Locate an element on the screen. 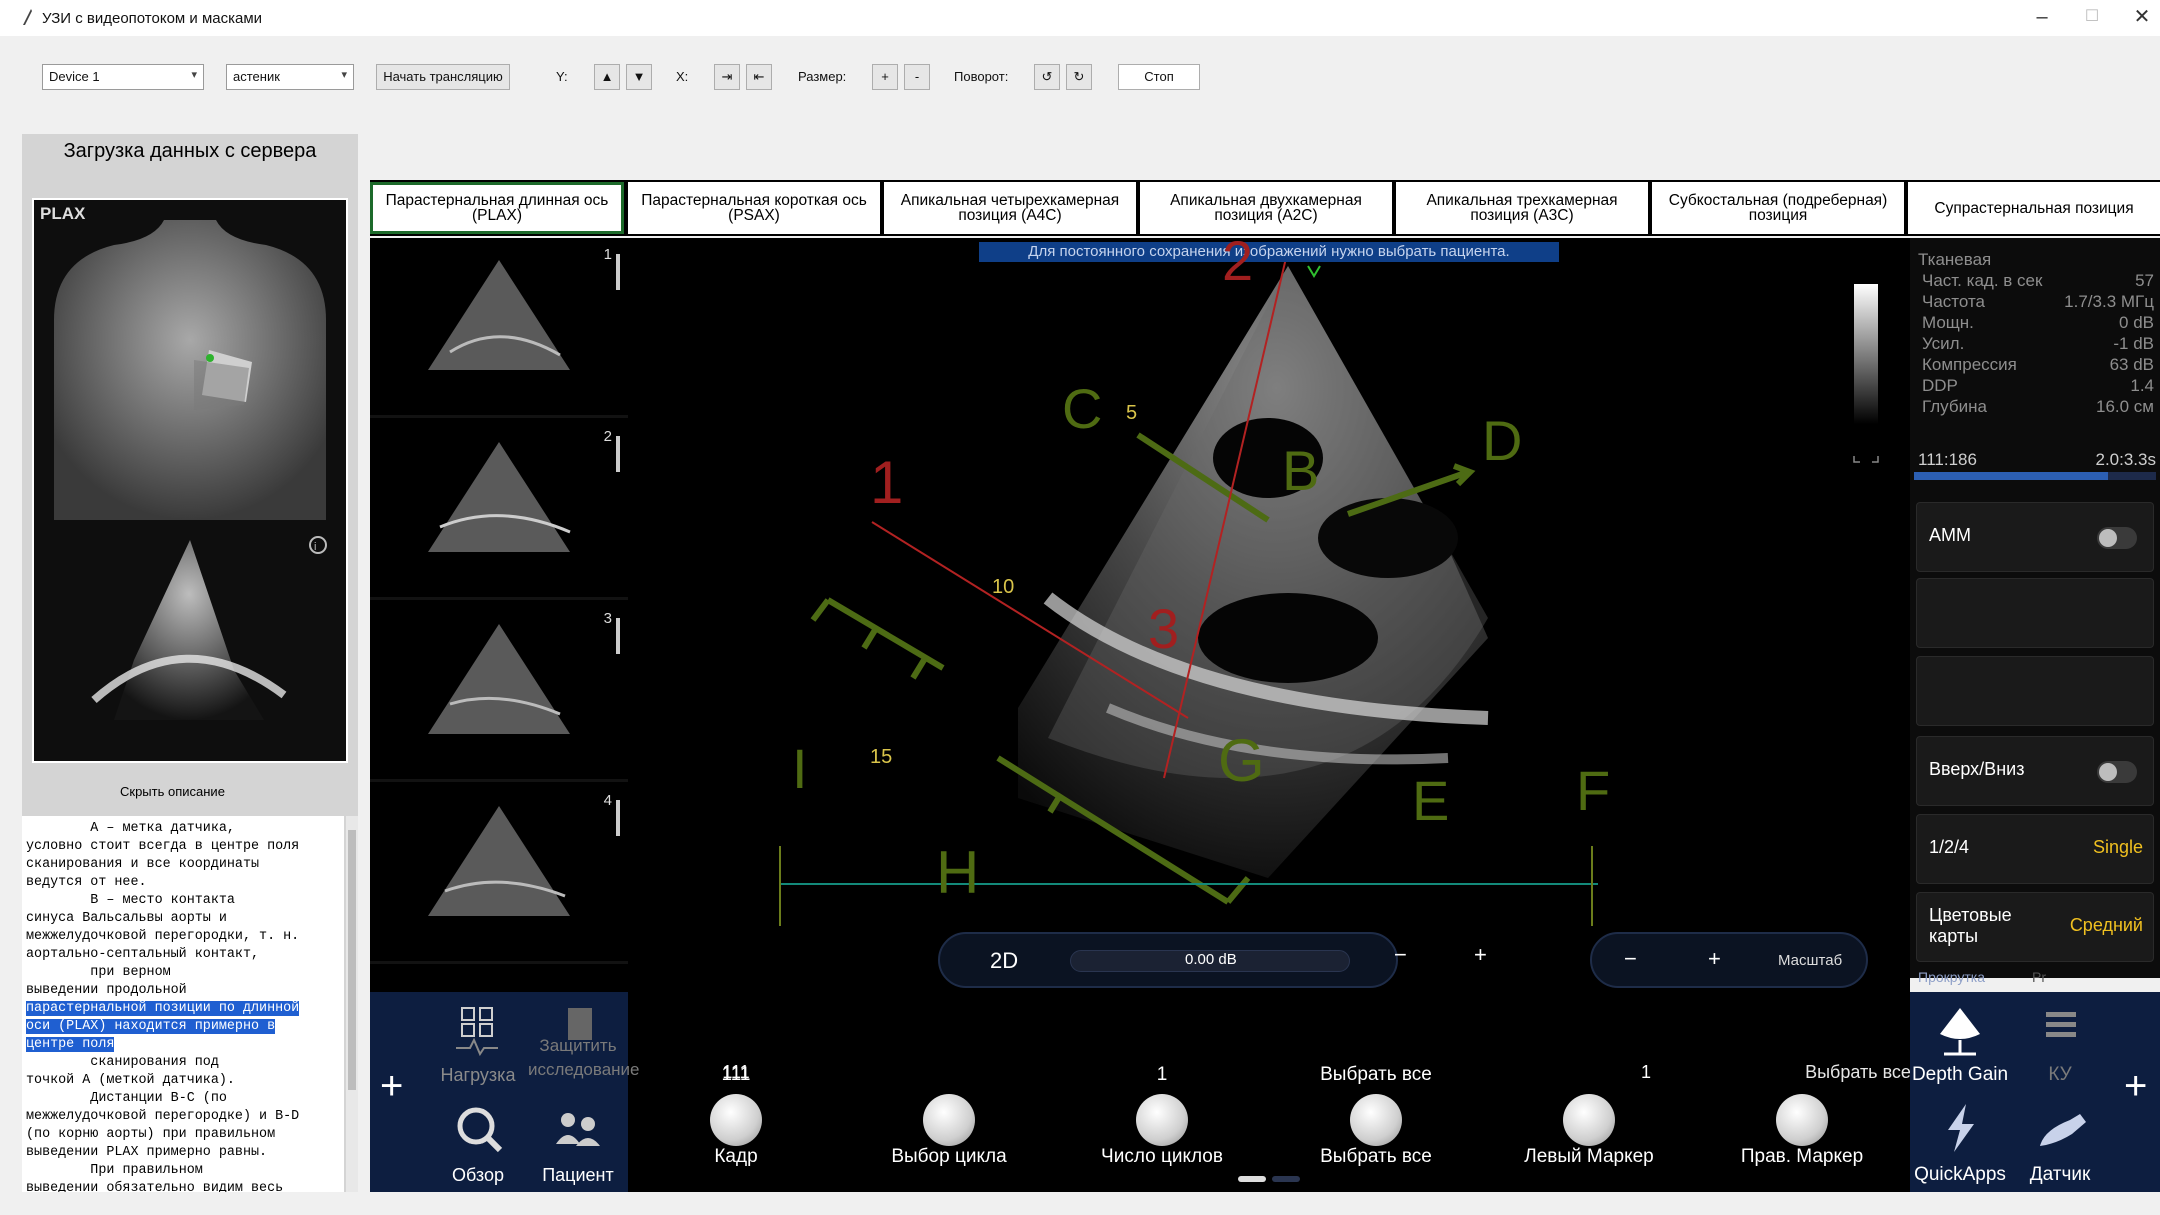 Image resolution: width=2160 pixels, height=1215 pixels. x-left-button: ⇥ is located at coordinates (727, 77).